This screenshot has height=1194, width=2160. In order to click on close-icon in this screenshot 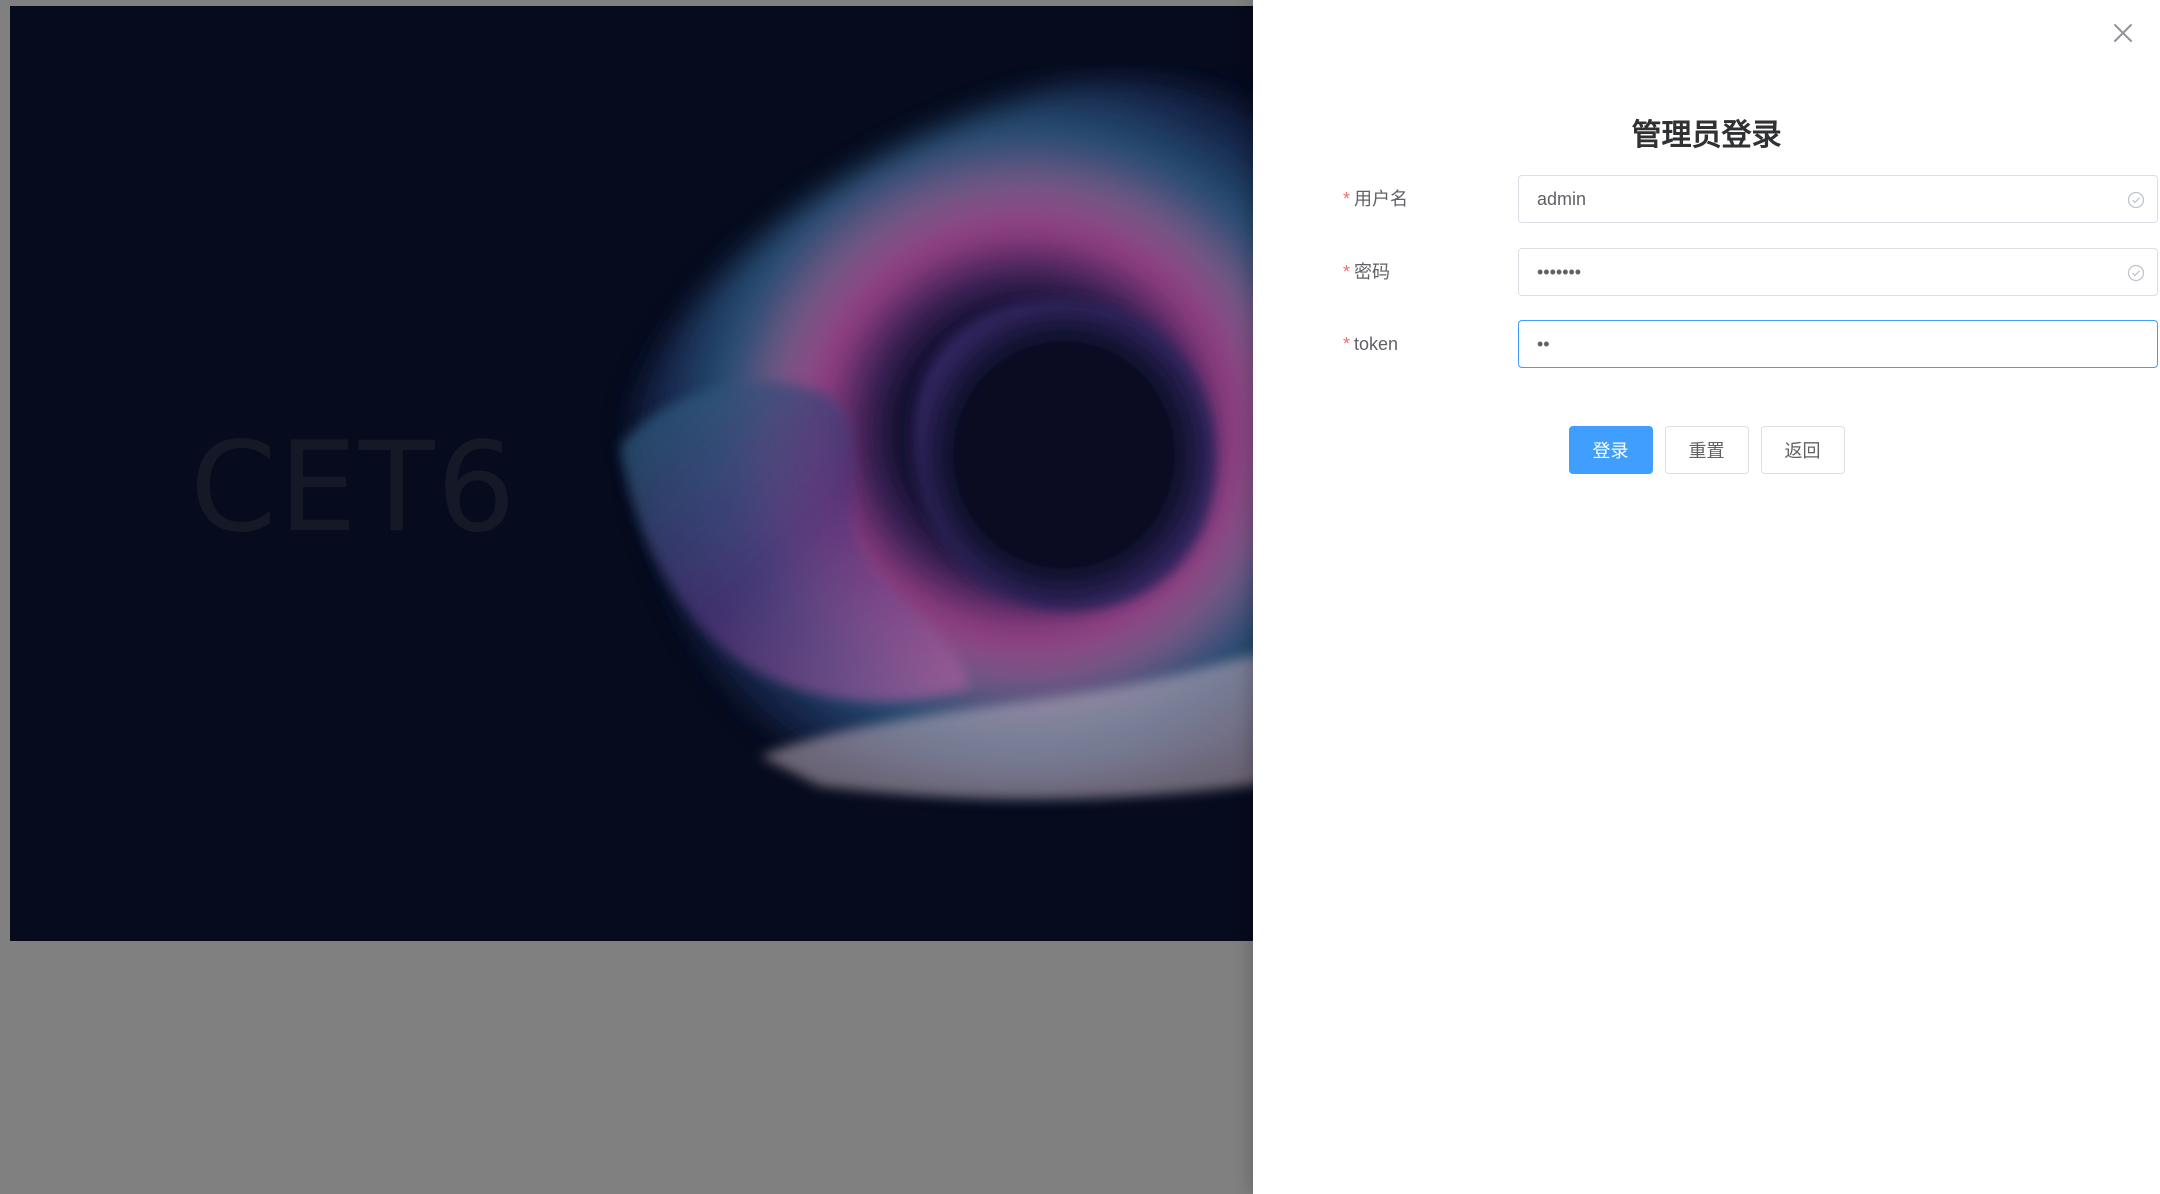, I will do `click(2123, 33)`.